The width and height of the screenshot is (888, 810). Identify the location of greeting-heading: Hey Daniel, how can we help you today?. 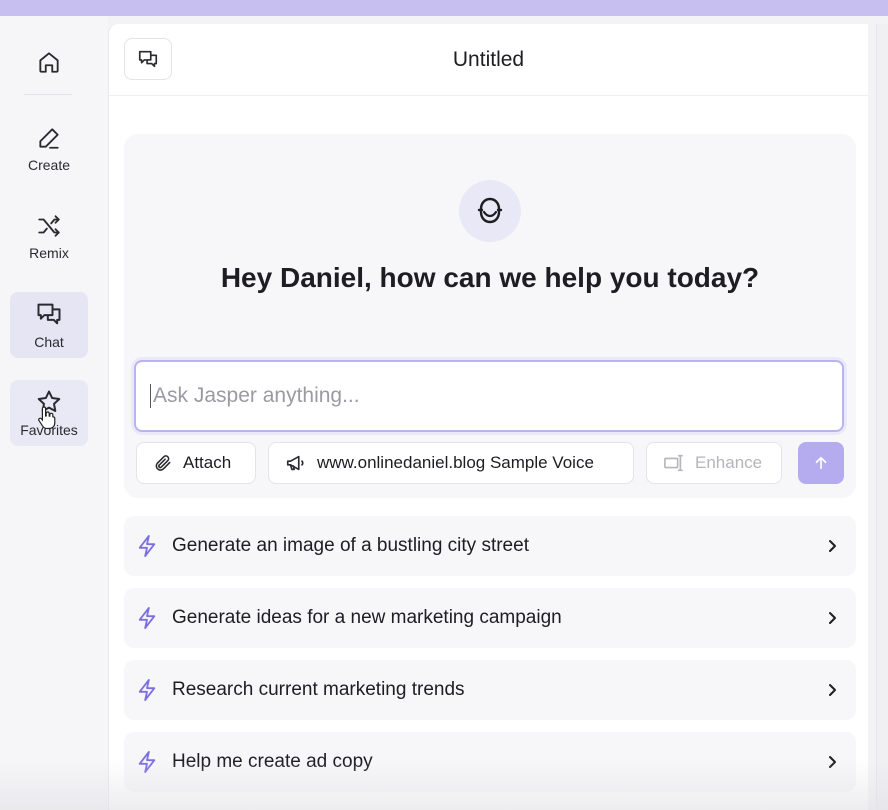
(490, 277).